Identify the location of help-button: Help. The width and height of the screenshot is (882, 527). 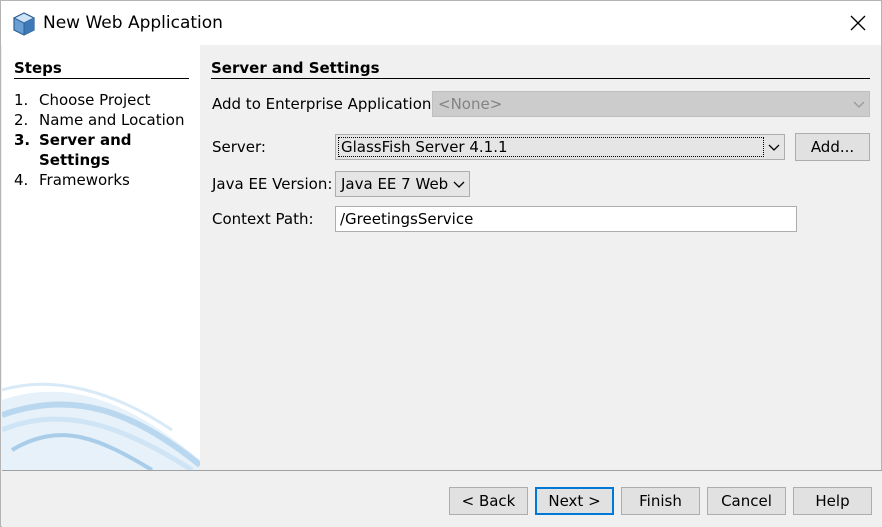
(832, 501).